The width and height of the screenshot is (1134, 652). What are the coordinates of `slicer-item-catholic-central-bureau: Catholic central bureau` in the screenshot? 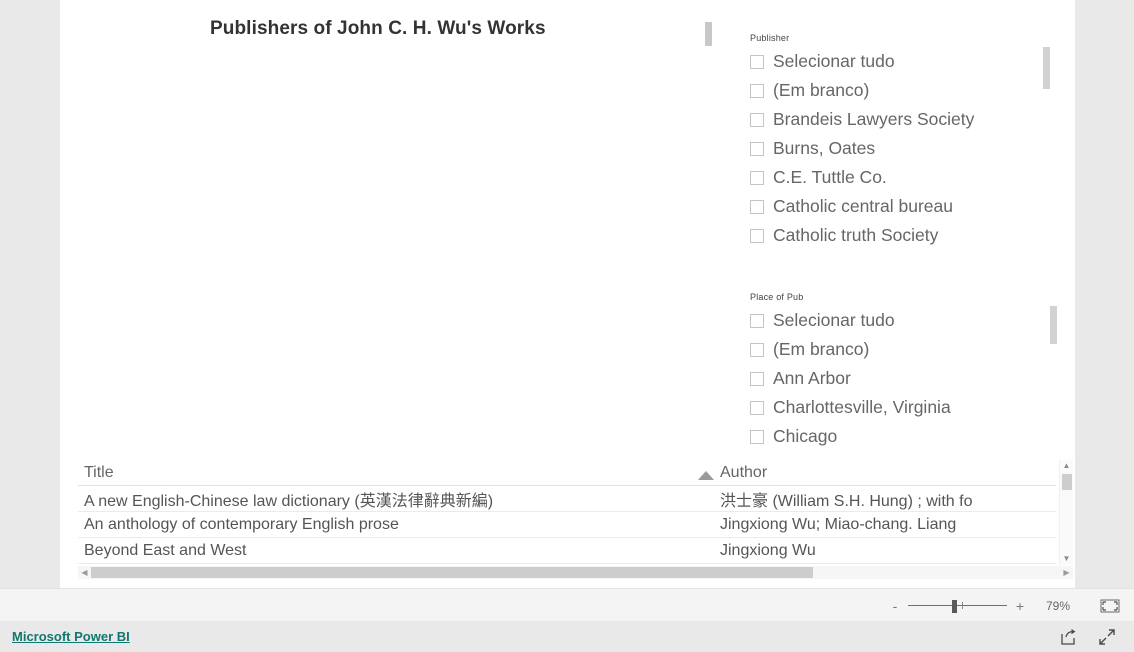 It's located at (900, 206).